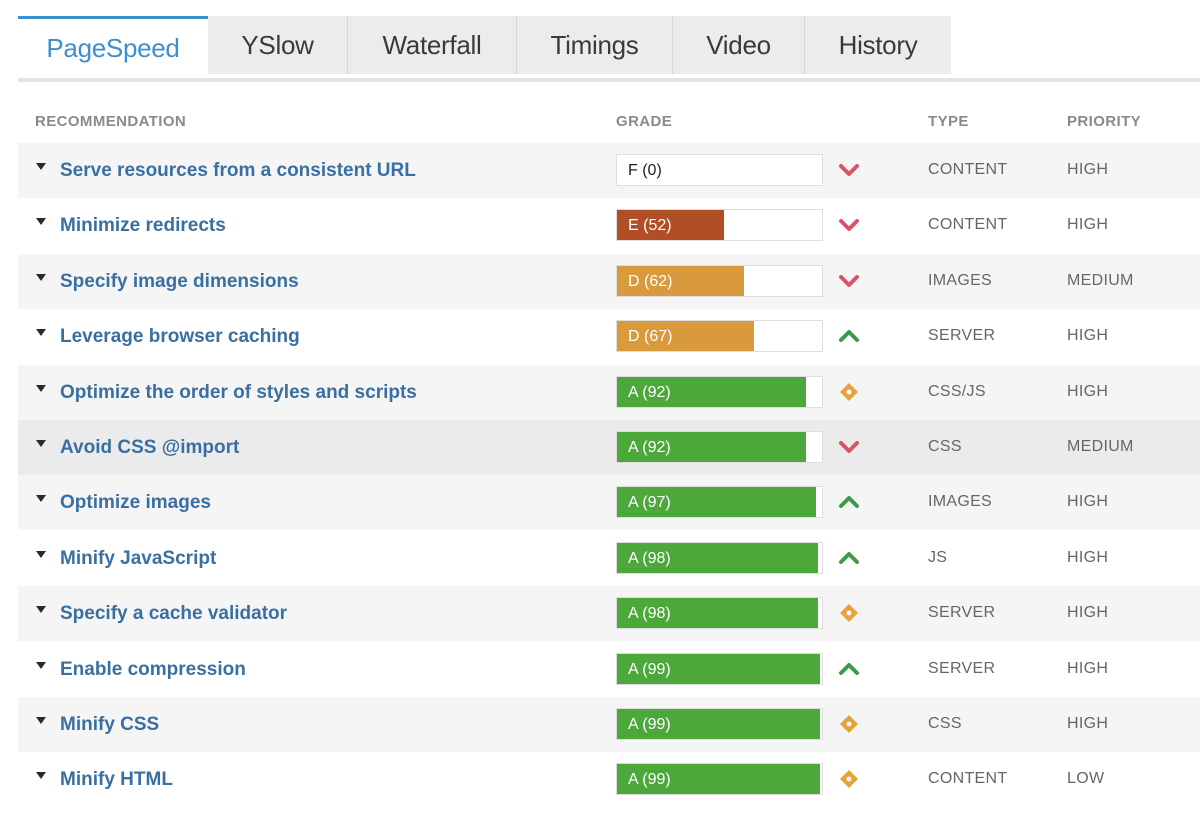 This screenshot has width=1200, height=818. What do you see at coordinates (149, 448) in the screenshot?
I see `recommendation-title: Avoid CSS @import` at bounding box center [149, 448].